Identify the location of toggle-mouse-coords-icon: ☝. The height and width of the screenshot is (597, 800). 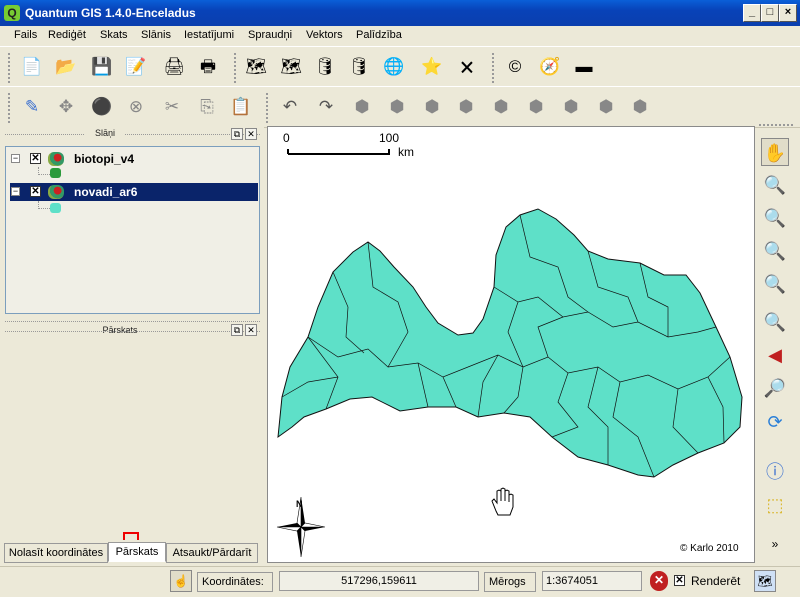
(181, 581).